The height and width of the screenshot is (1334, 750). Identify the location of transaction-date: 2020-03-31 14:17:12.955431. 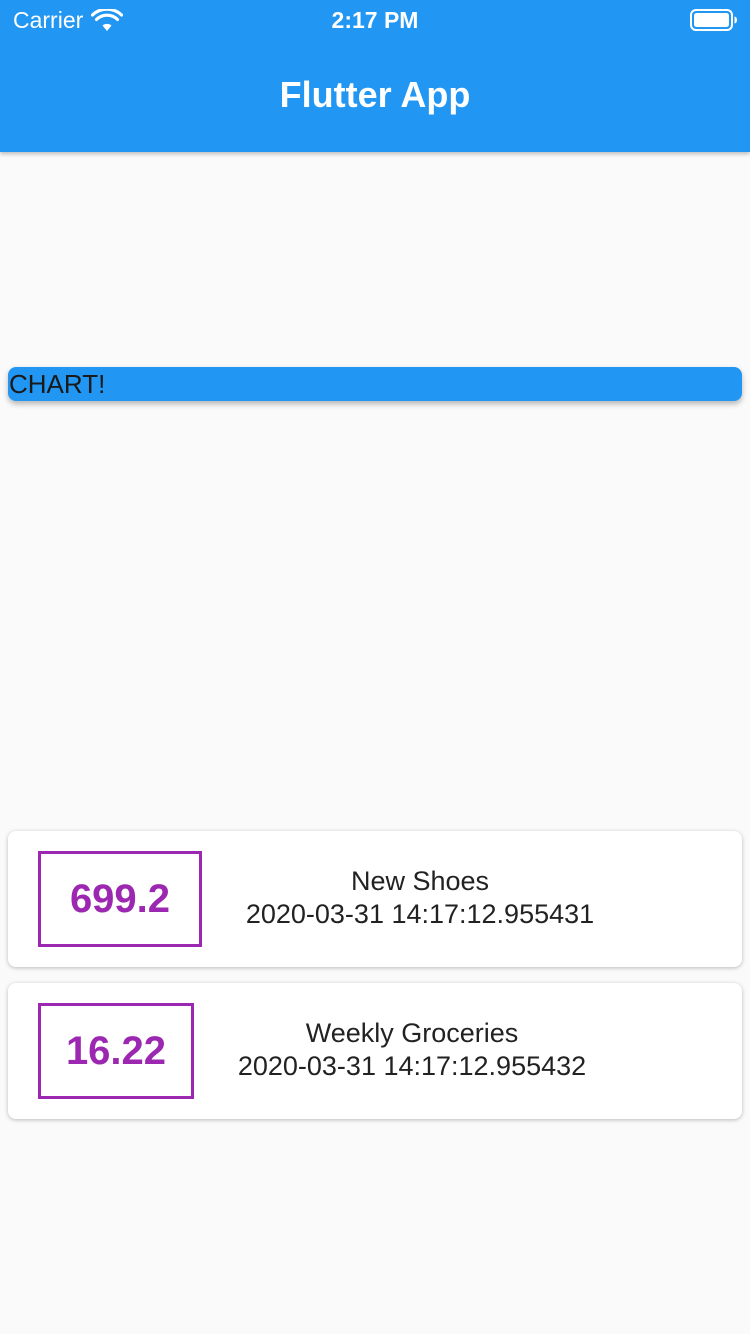
(420, 914).